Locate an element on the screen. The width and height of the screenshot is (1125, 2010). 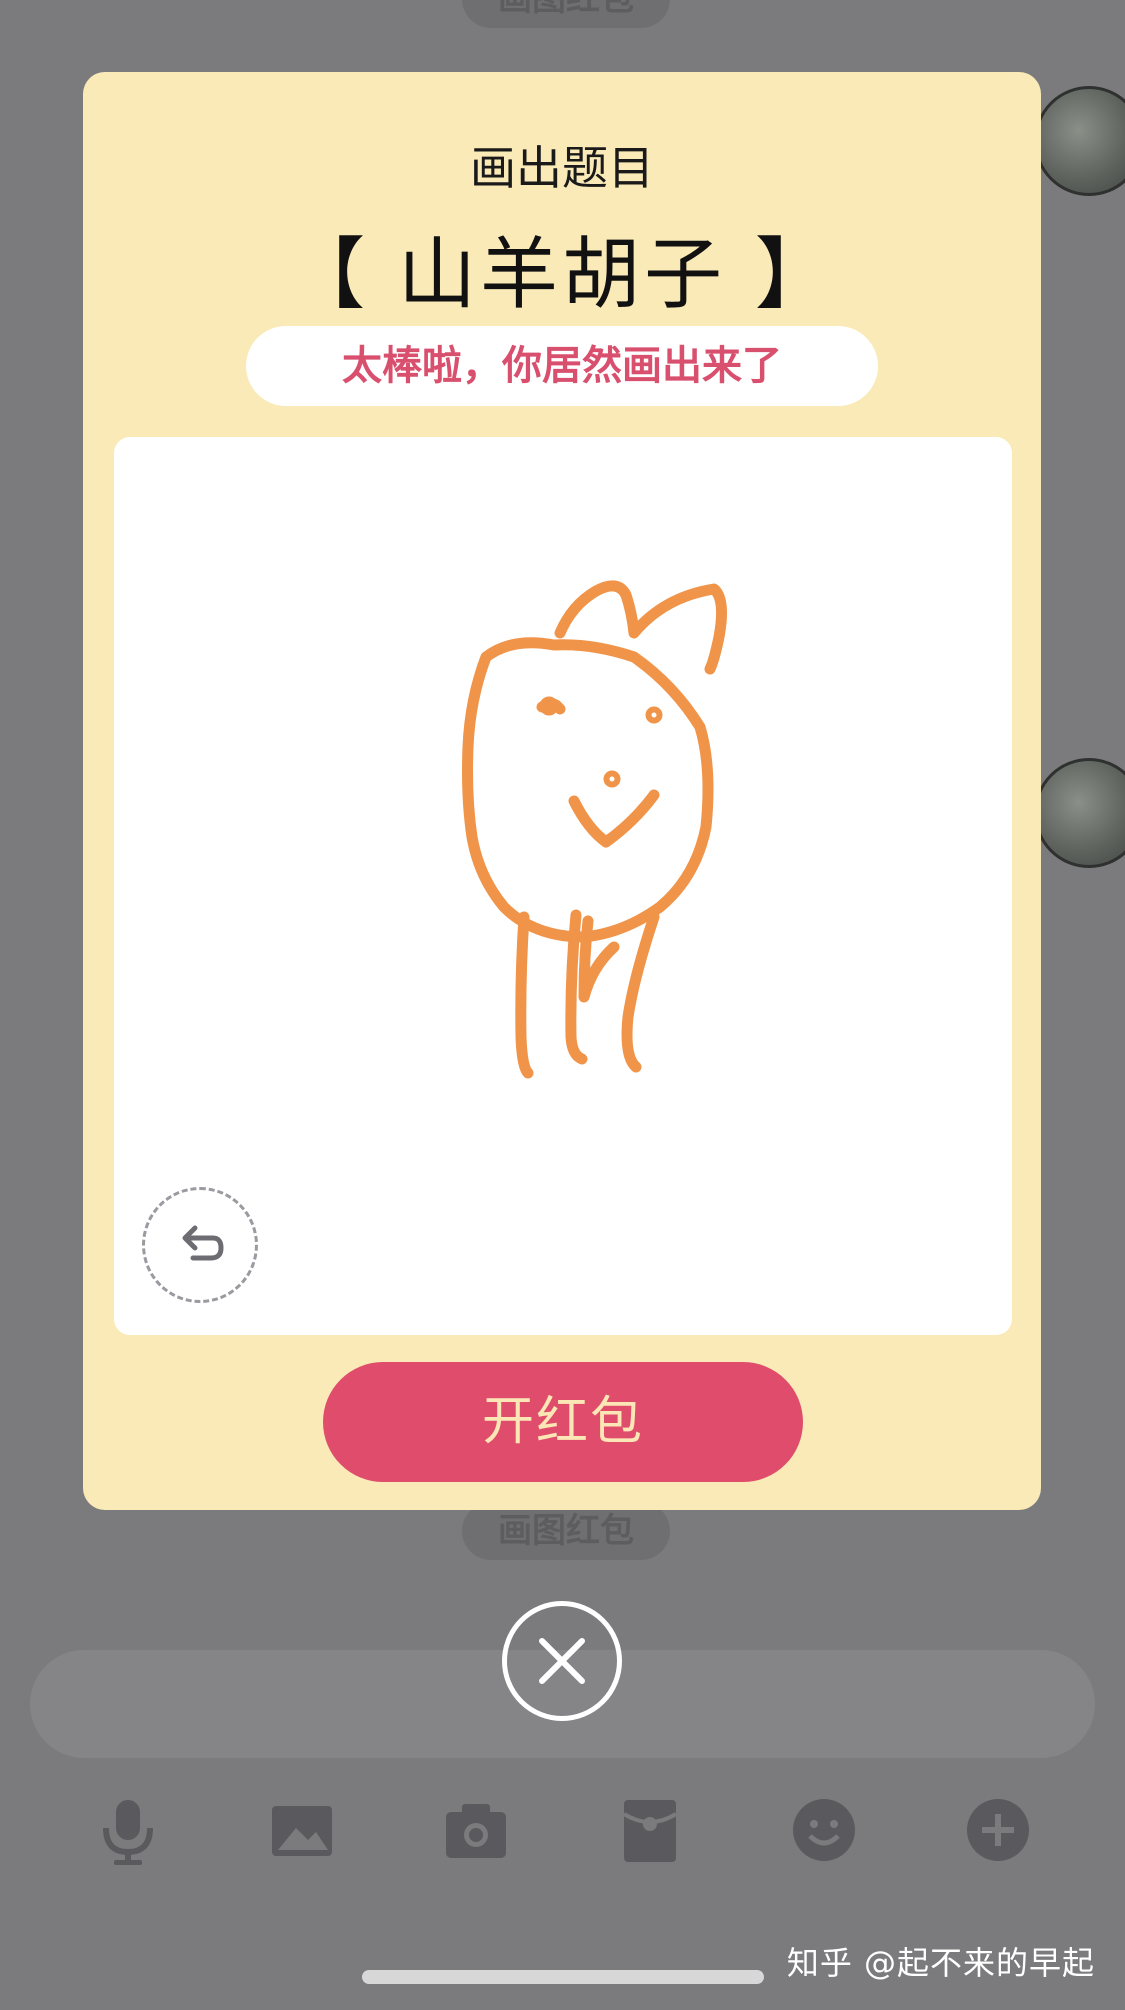
open-red-packet-button: 开红包 is located at coordinates (563, 1422).